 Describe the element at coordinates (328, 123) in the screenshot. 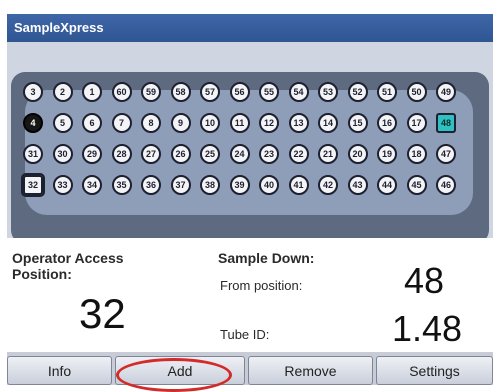

I see `tube-position-14: 14` at that location.